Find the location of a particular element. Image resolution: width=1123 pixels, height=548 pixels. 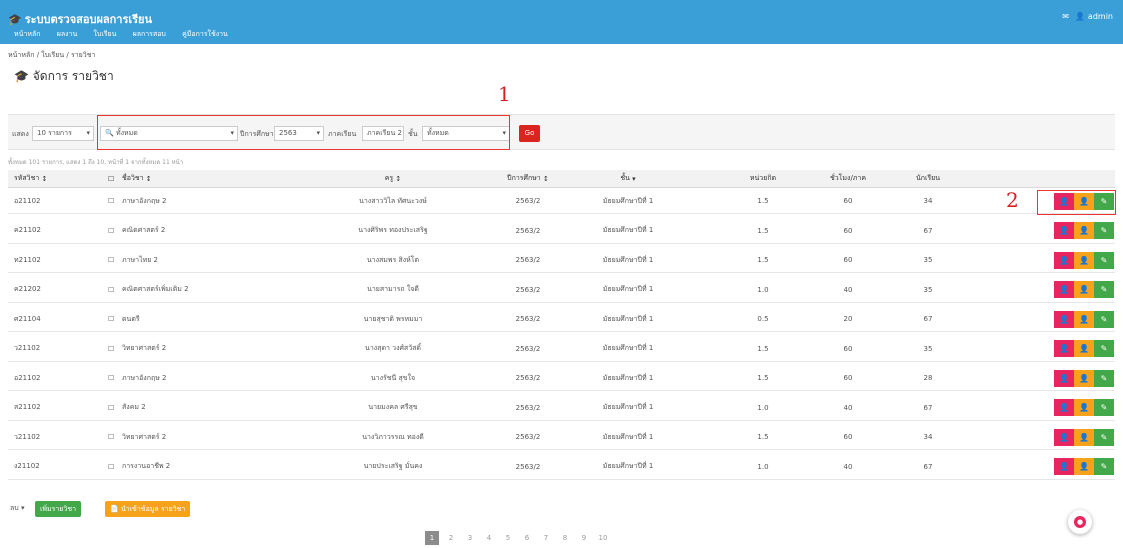

header-hours: ชั่วโมง/ภาค is located at coordinates (848, 178).